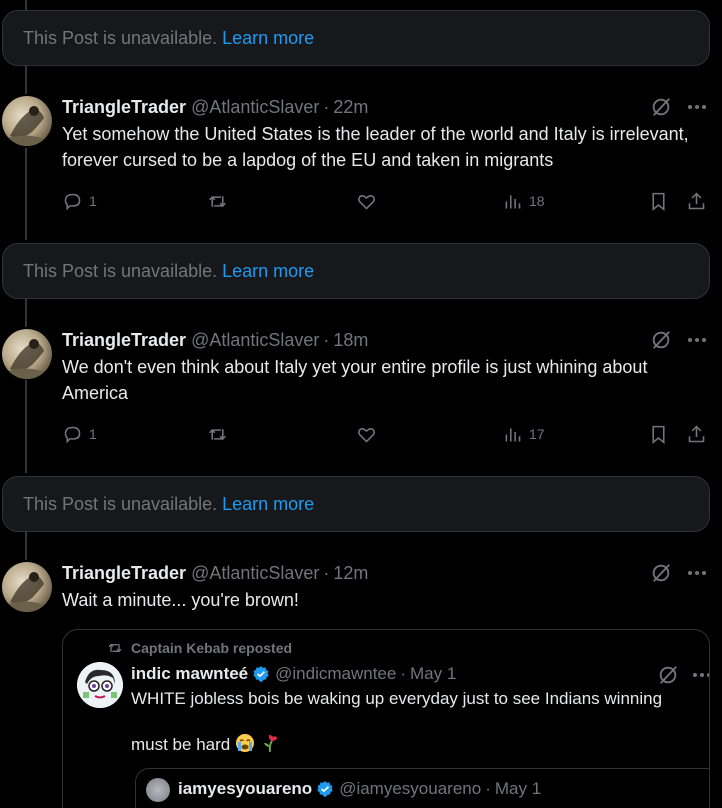 This screenshot has height=808, width=722. Describe the element at coordinates (158, 790) in the screenshot. I see `nested-avatar` at that location.